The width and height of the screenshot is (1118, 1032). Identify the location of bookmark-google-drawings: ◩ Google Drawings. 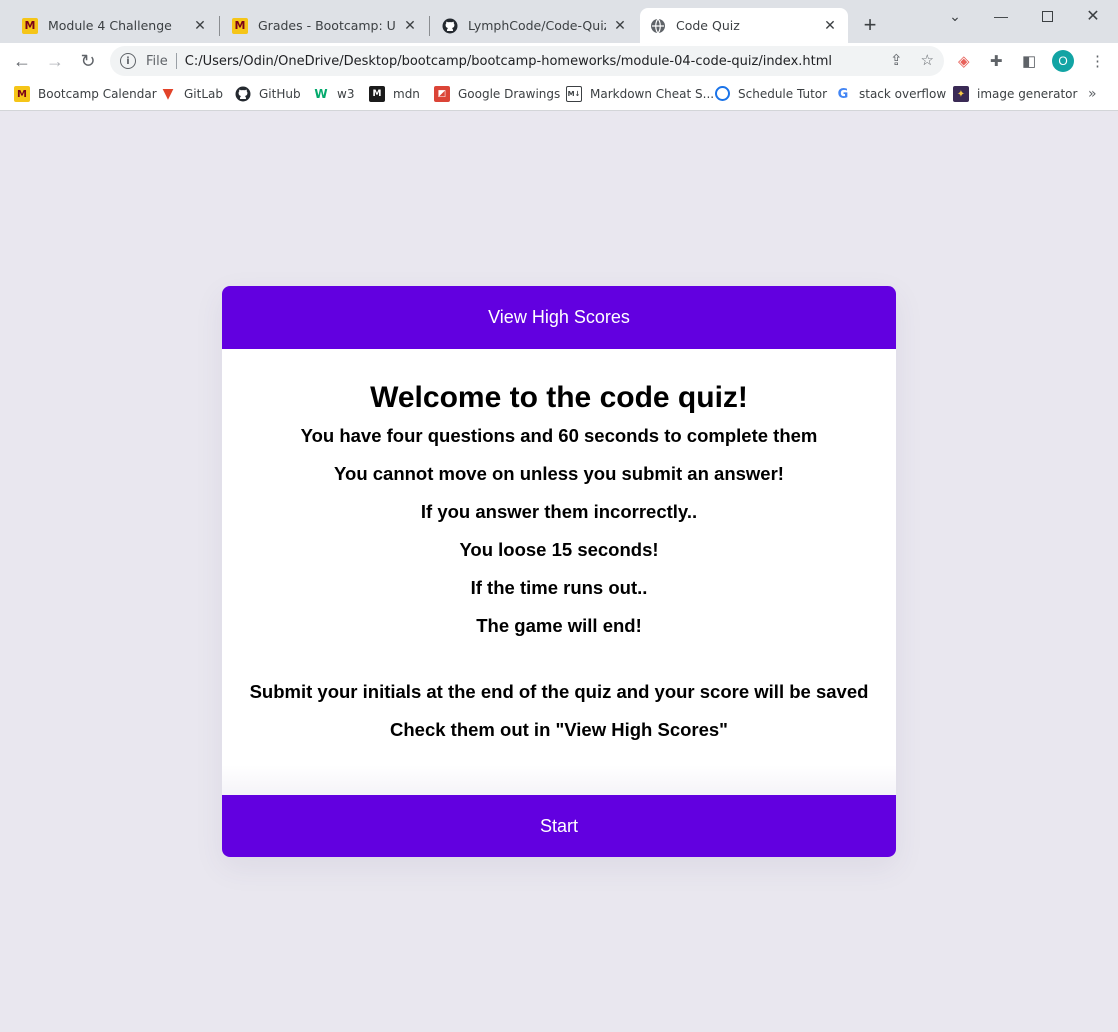
(497, 94).